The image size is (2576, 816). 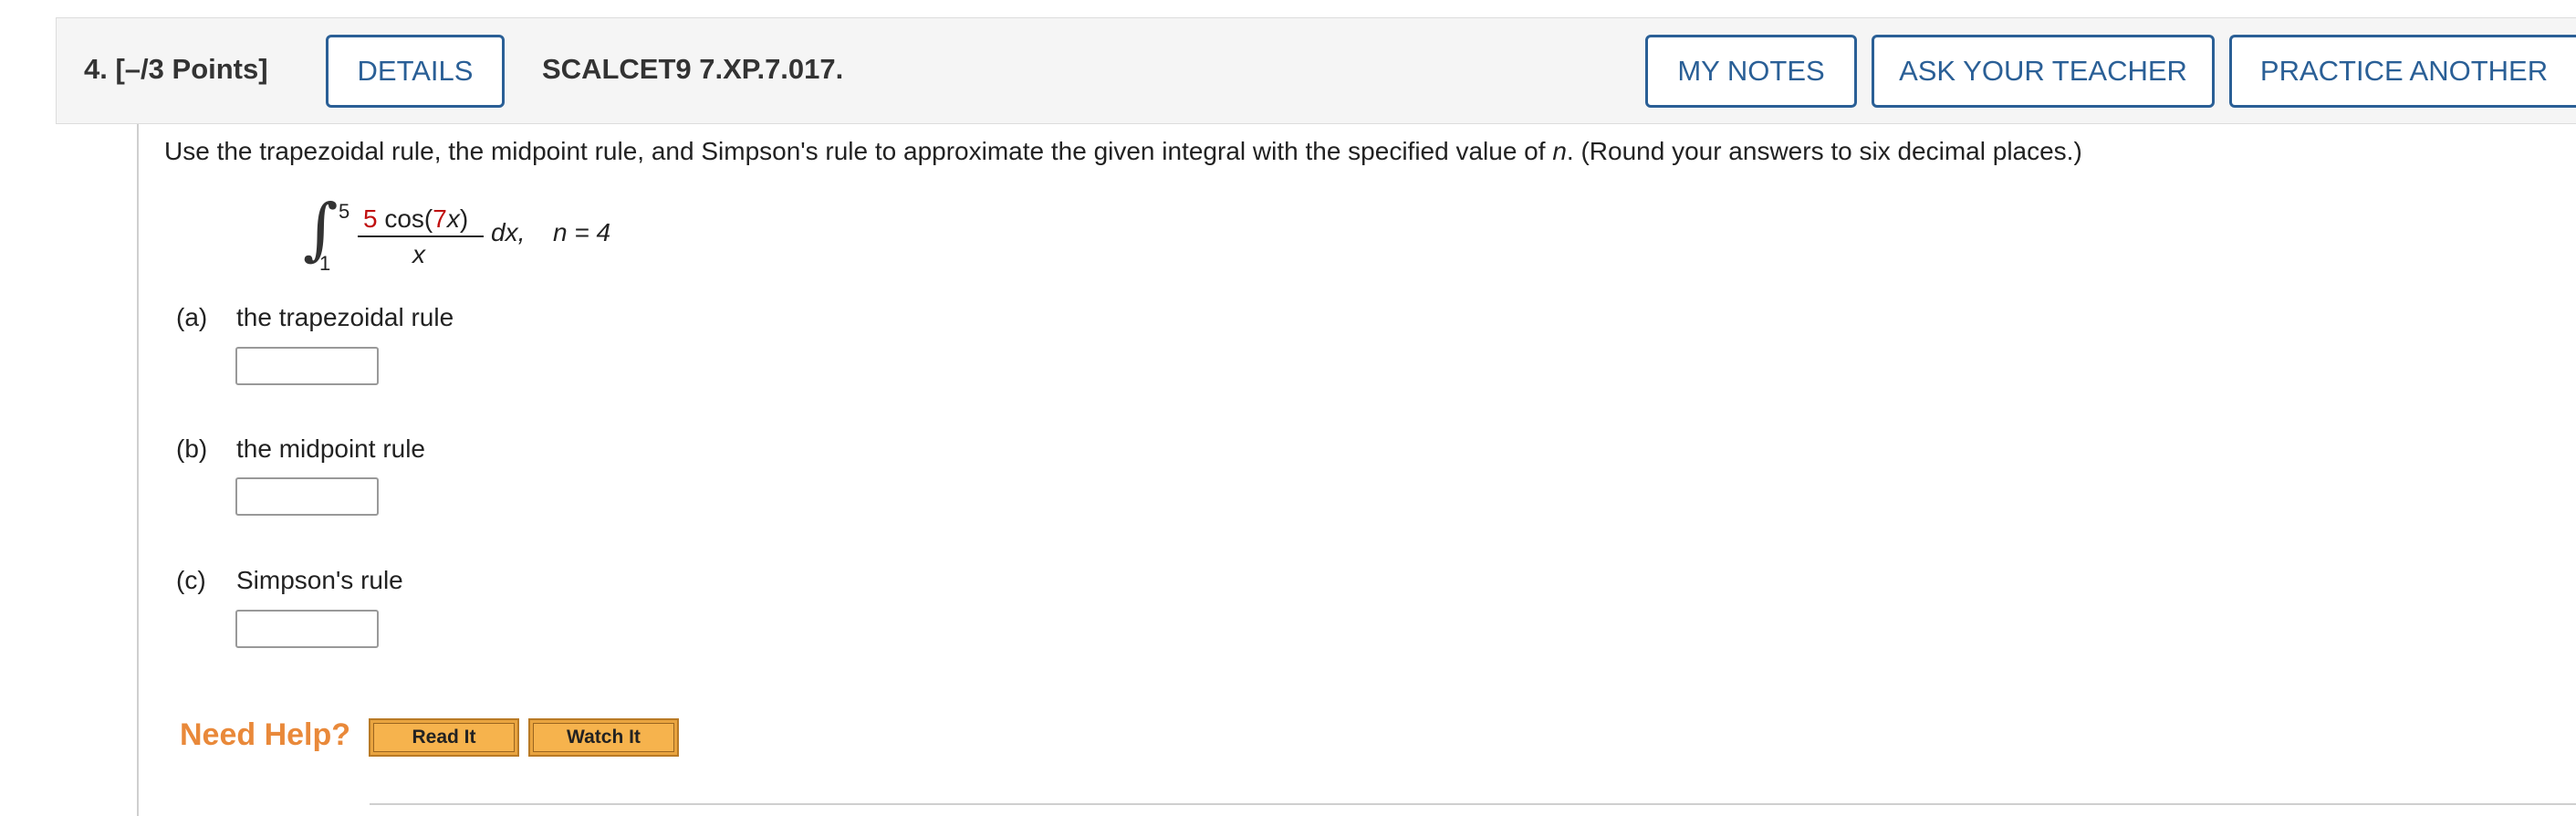 I want to click on read-it-button: Read It, so click(x=444, y=738).